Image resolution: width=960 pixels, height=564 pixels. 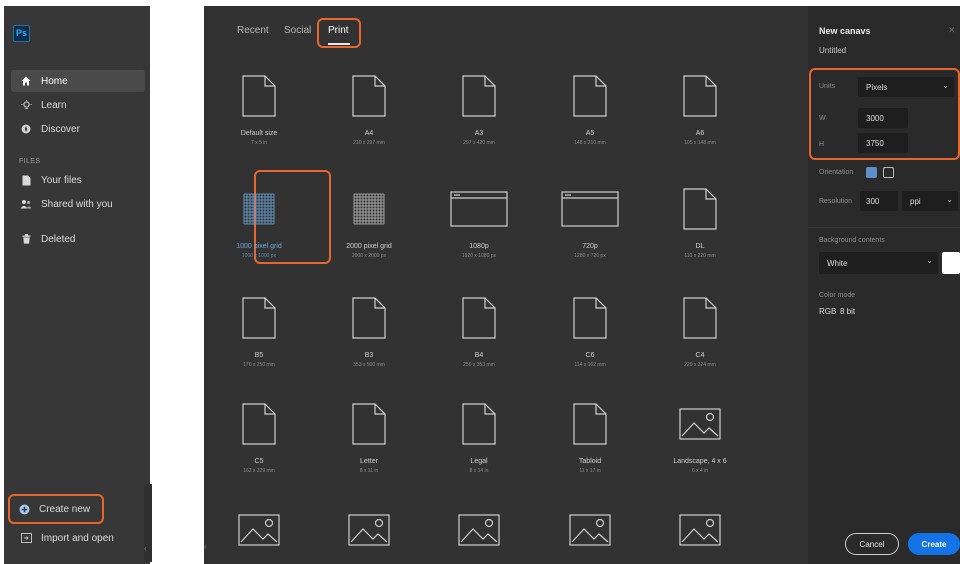 I want to click on preset-size: 353 x 500 mm, so click(x=369, y=365).